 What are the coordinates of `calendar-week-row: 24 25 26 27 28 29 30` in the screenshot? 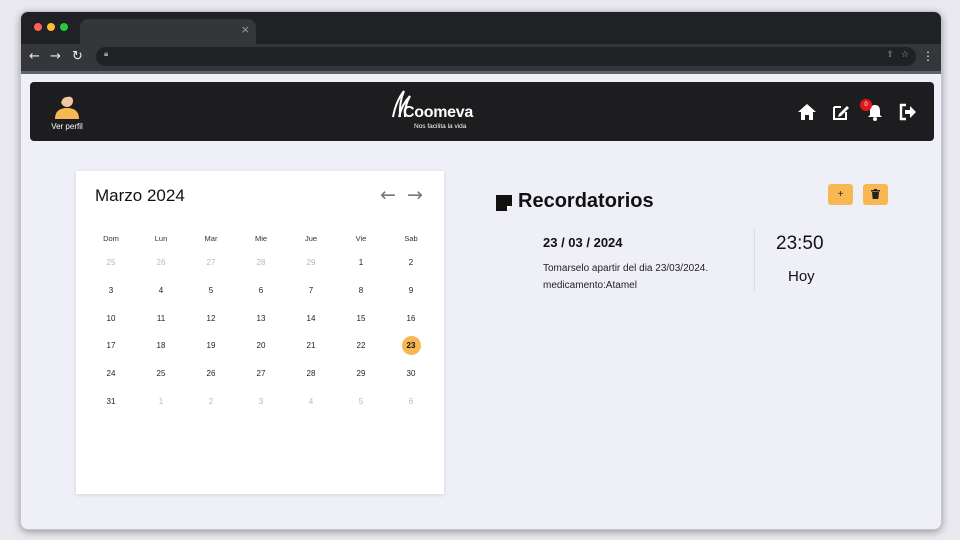 It's located at (261, 374).